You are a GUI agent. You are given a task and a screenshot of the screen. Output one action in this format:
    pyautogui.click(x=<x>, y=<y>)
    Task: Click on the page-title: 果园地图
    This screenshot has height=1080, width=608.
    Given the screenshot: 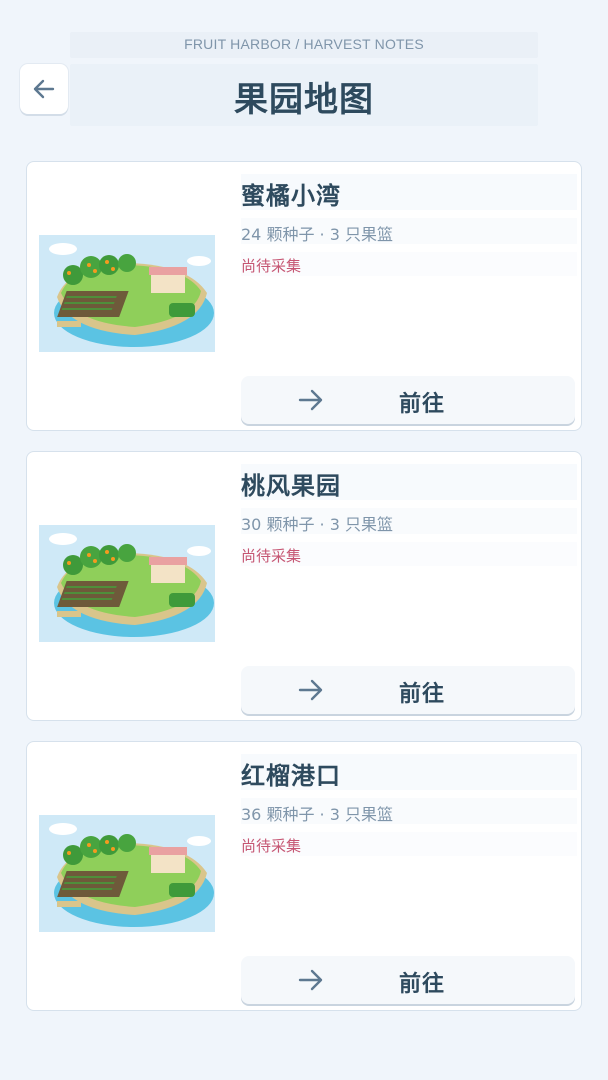 What is the action you would take?
    pyautogui.click(x=304, y=100)
    